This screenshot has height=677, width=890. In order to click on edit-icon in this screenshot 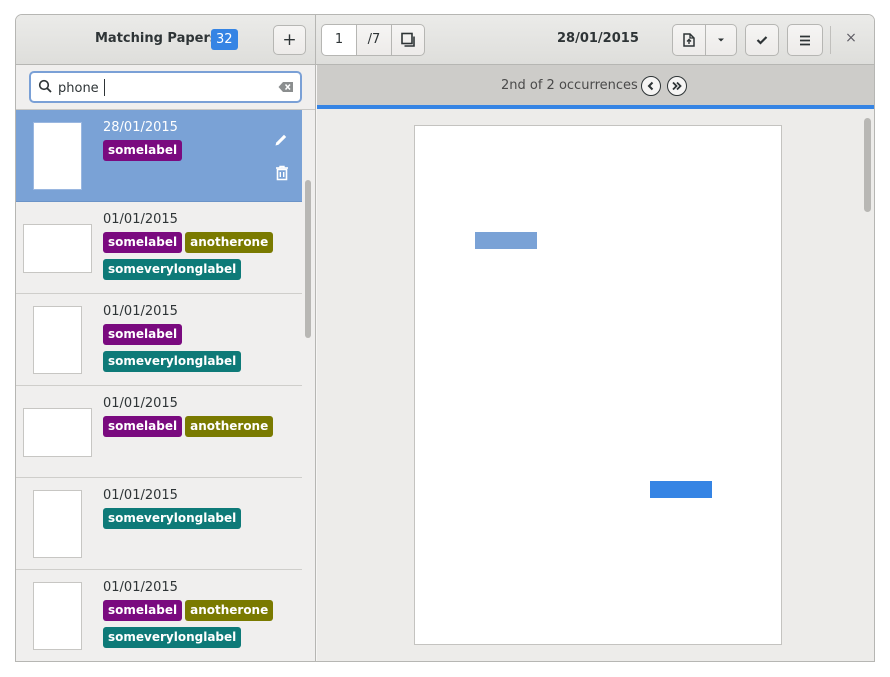, I will do `click(281, 140)`.